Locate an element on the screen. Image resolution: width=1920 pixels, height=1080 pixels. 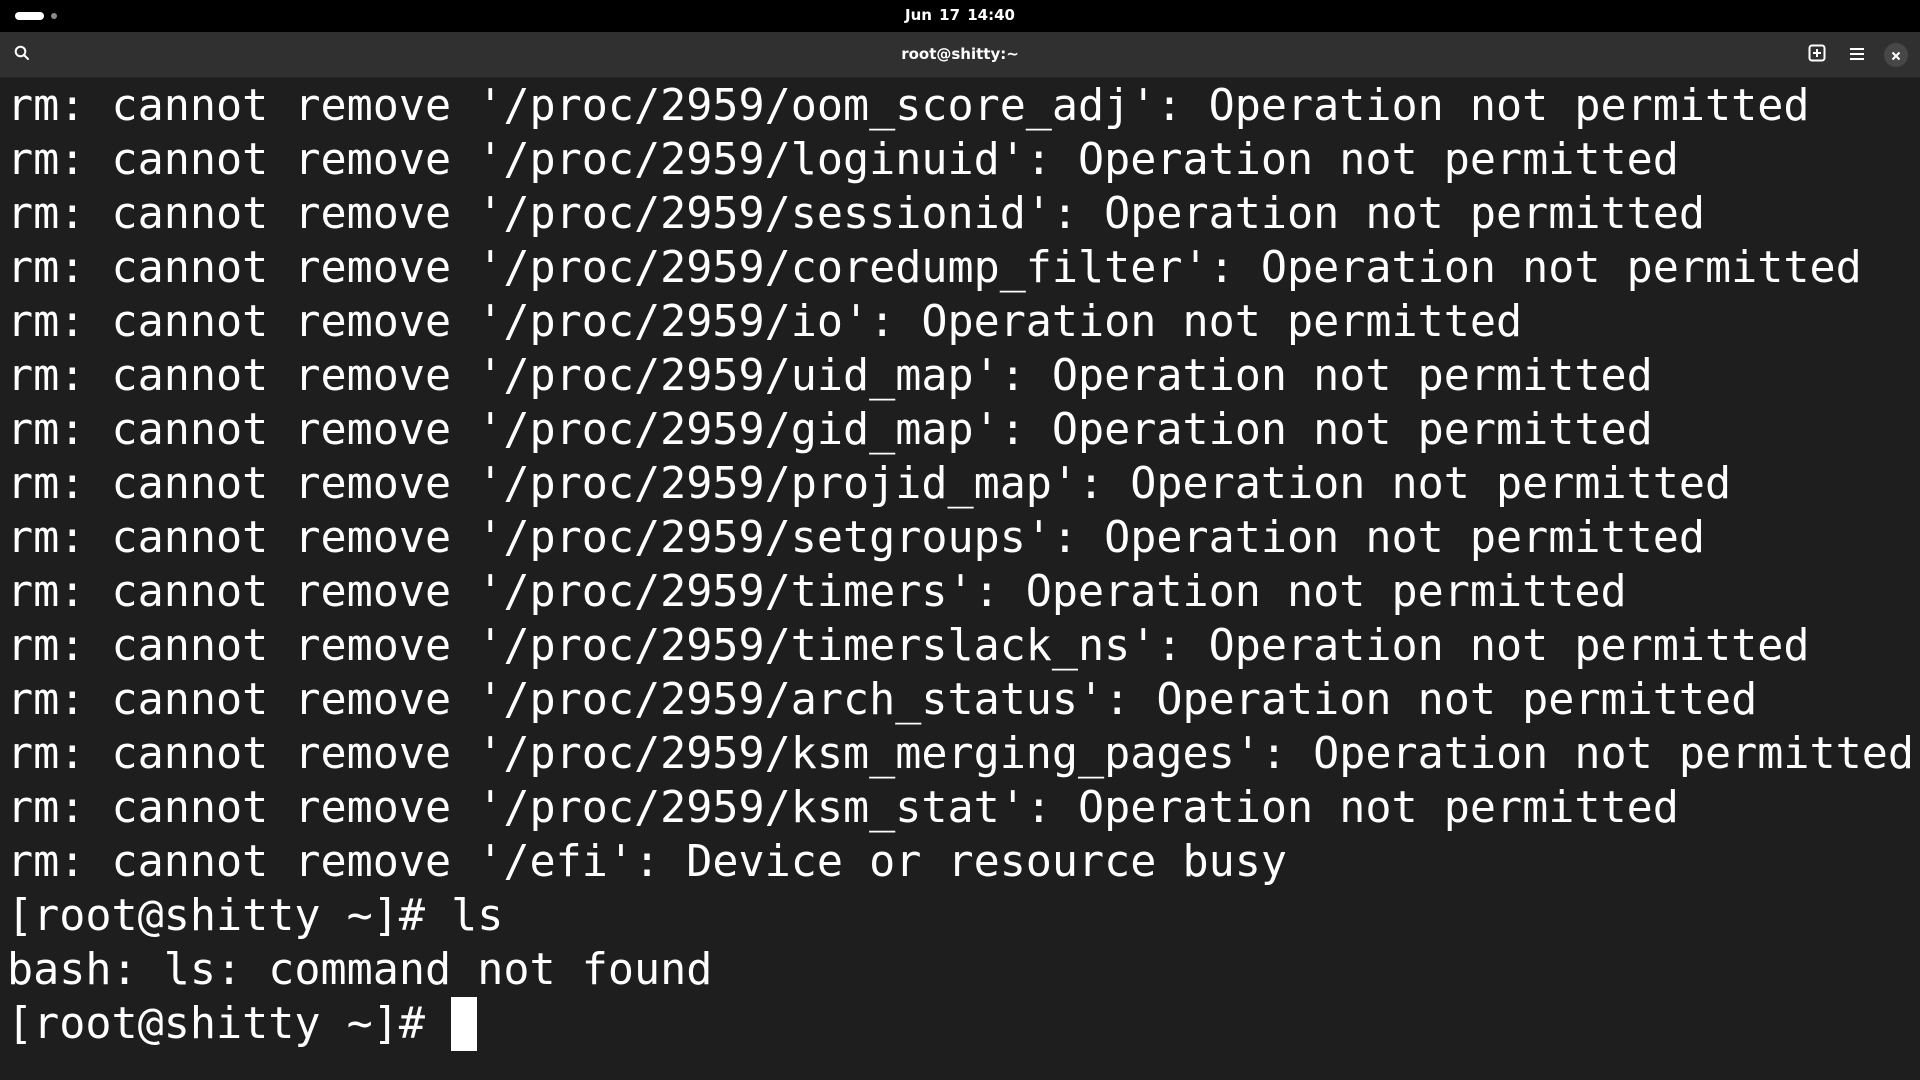
hamburger-menu-icon is located at coordinates (1857, 55).